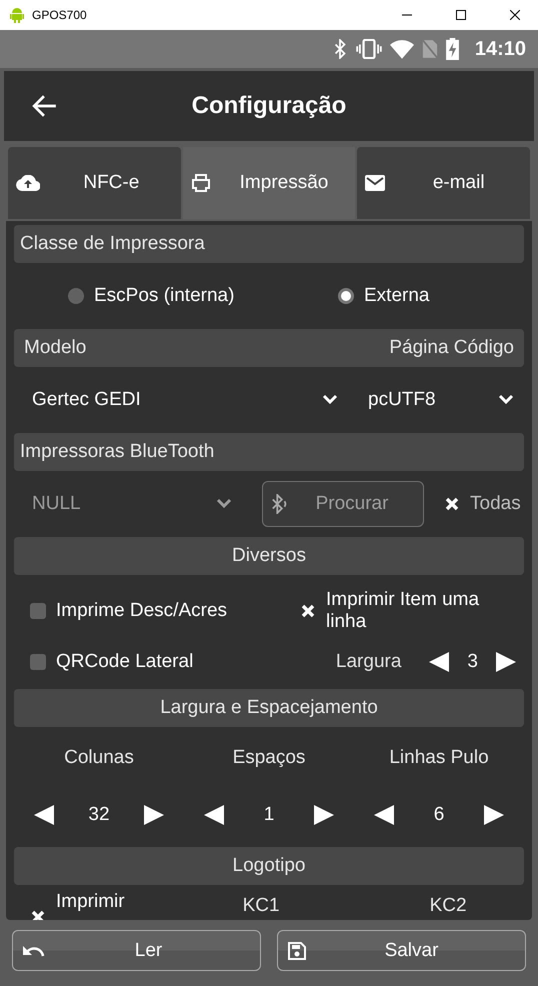 The height and width of the screenshot is (986, 538). What do you see at coordinates (375, 183) in the screenshot?
I see `envelope-icon` at bounding box center [375, 183].